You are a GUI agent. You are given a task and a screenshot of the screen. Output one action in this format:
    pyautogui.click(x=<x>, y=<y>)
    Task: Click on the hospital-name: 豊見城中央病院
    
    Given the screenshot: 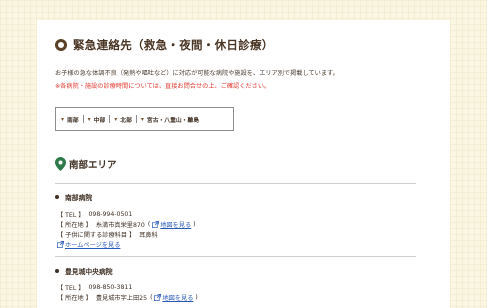 What is the action you would take?
    pyautogui.click(x=84, y=271)
    